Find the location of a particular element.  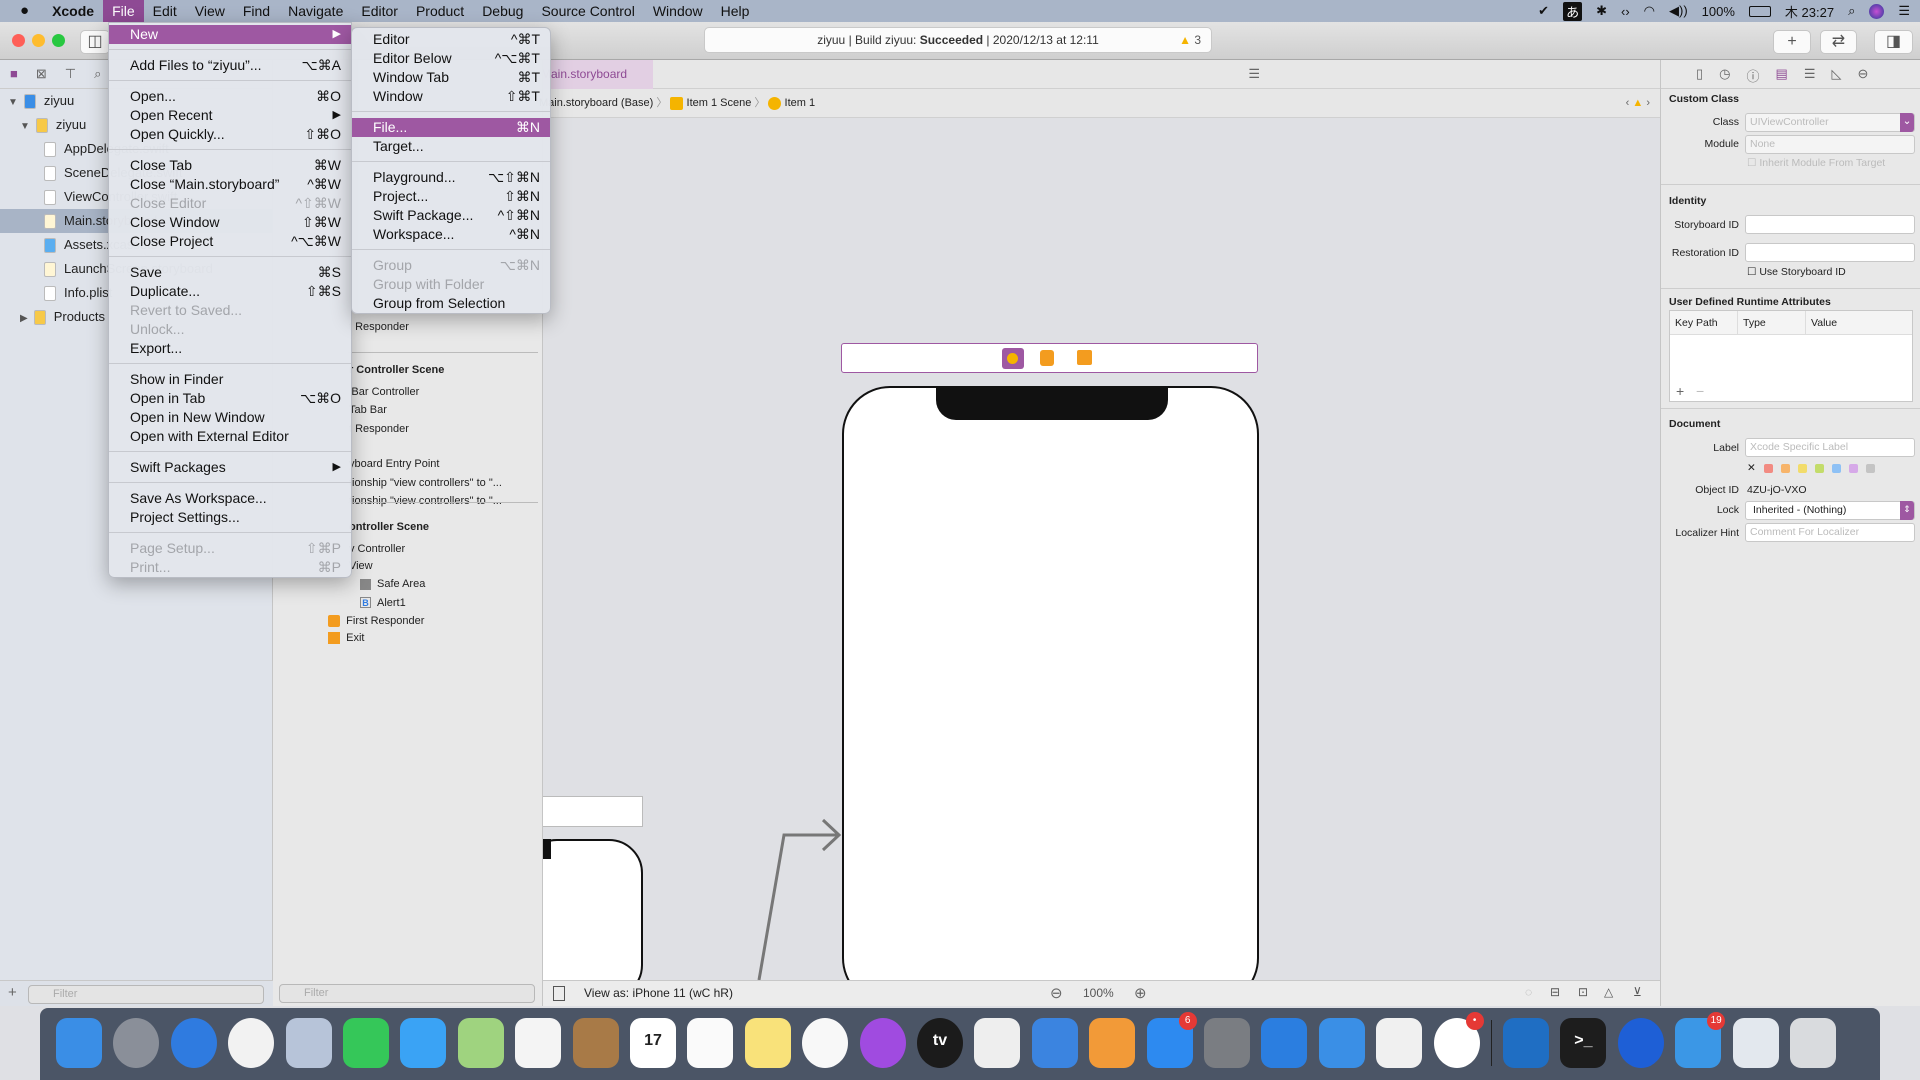

file-inspector-icon: ▯ is located at coordinates (1699, 77).